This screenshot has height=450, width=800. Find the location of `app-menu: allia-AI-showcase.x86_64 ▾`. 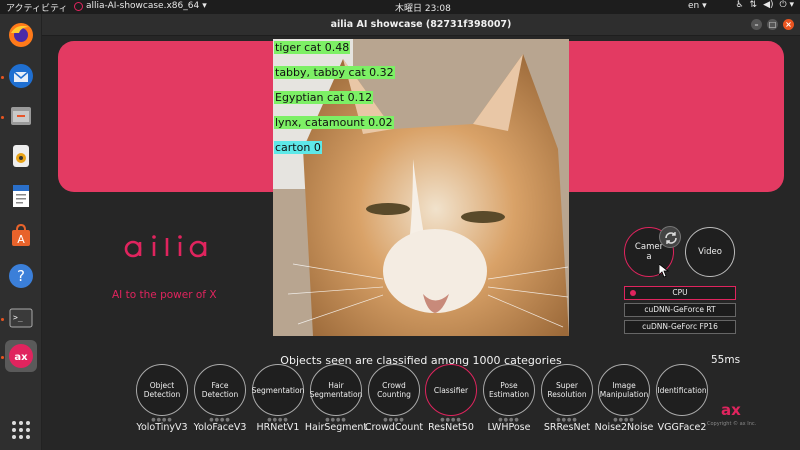

app-menu: allia-AI-showcase.x86_64 ▾ is located at coordinates (140, 6).